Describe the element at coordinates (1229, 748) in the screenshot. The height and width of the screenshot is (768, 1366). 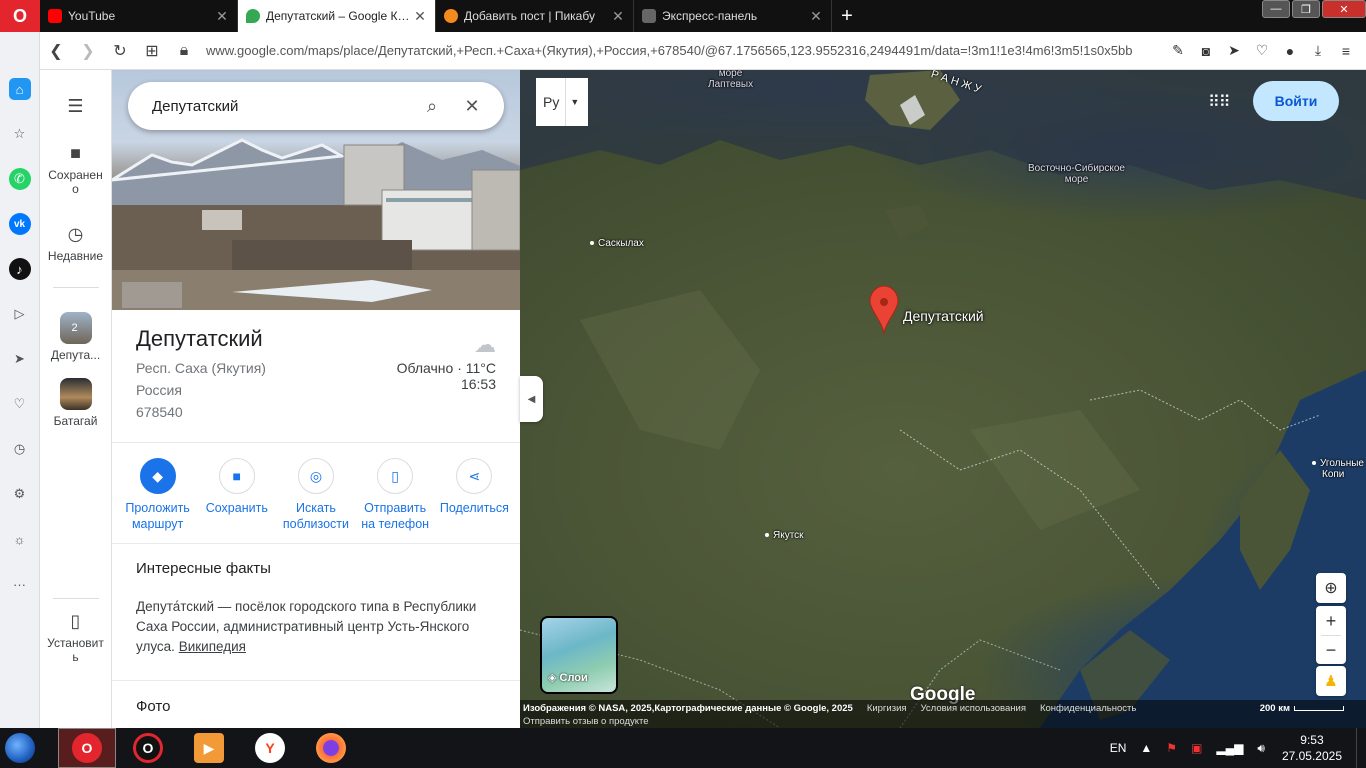
I see `network-icon: ▂▄▆` at that location.